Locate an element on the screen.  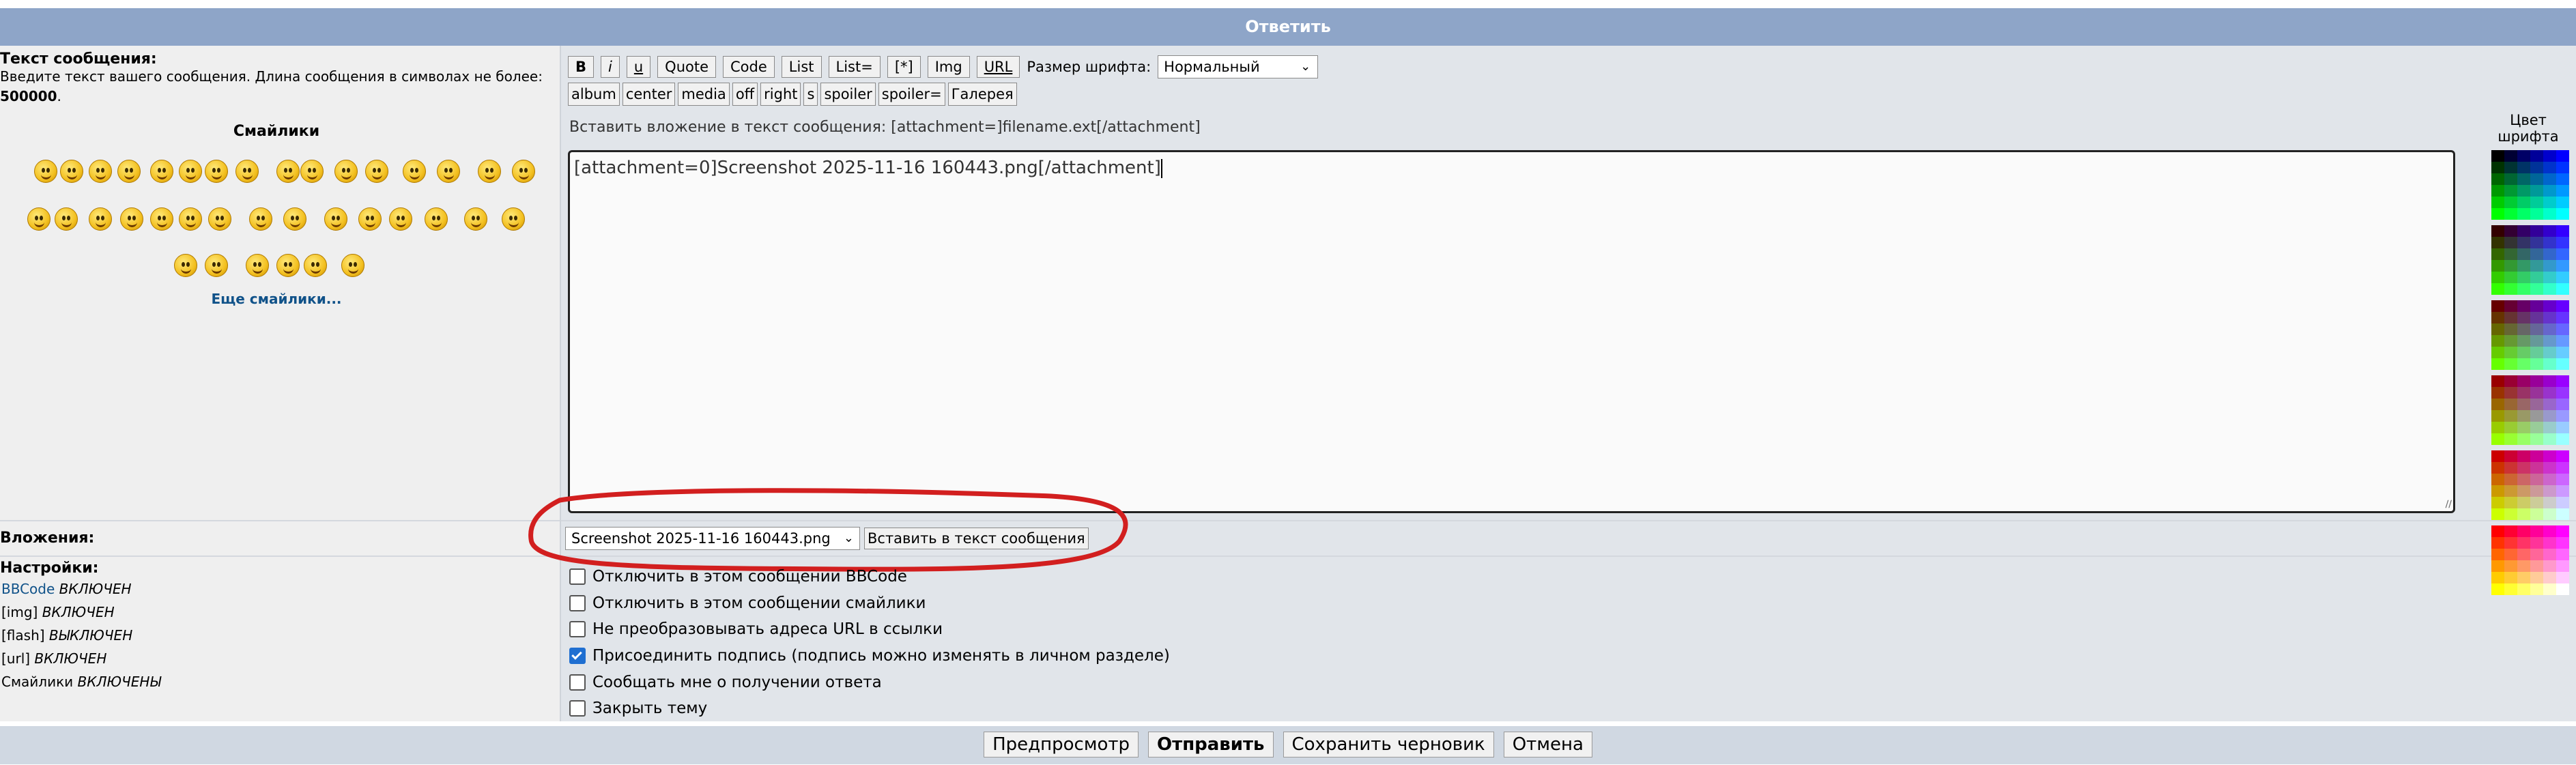
center-button: center is located at coordinates (649, 94).